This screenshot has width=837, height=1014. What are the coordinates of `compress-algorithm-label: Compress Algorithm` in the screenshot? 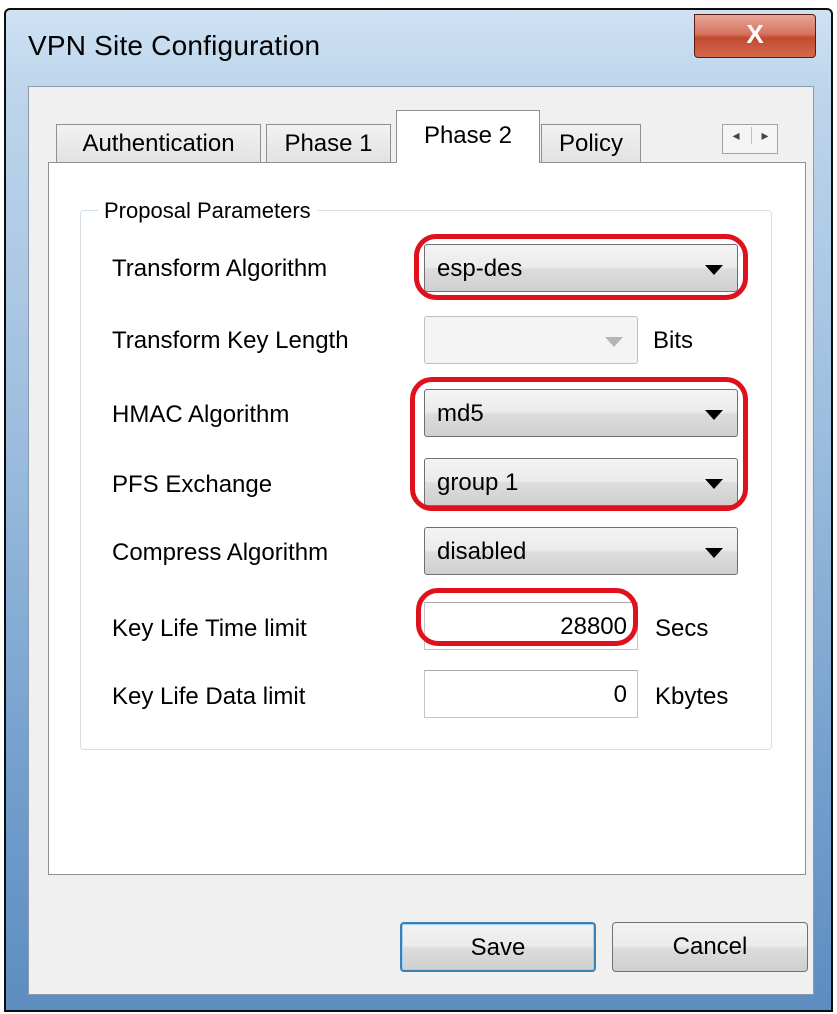 It's located at (220, 552).